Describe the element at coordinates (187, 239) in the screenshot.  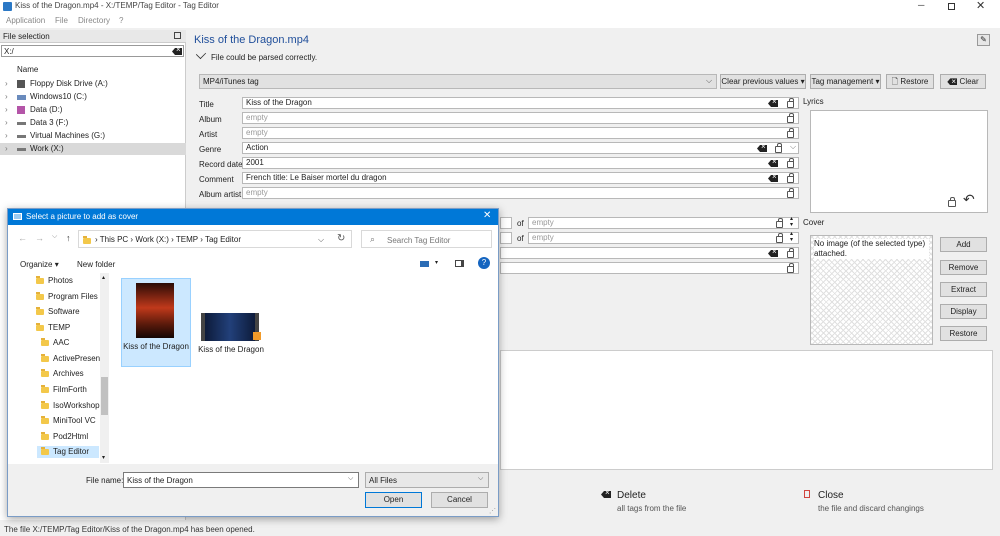
I see `breadcrumb-temp: TEMP` at that location.